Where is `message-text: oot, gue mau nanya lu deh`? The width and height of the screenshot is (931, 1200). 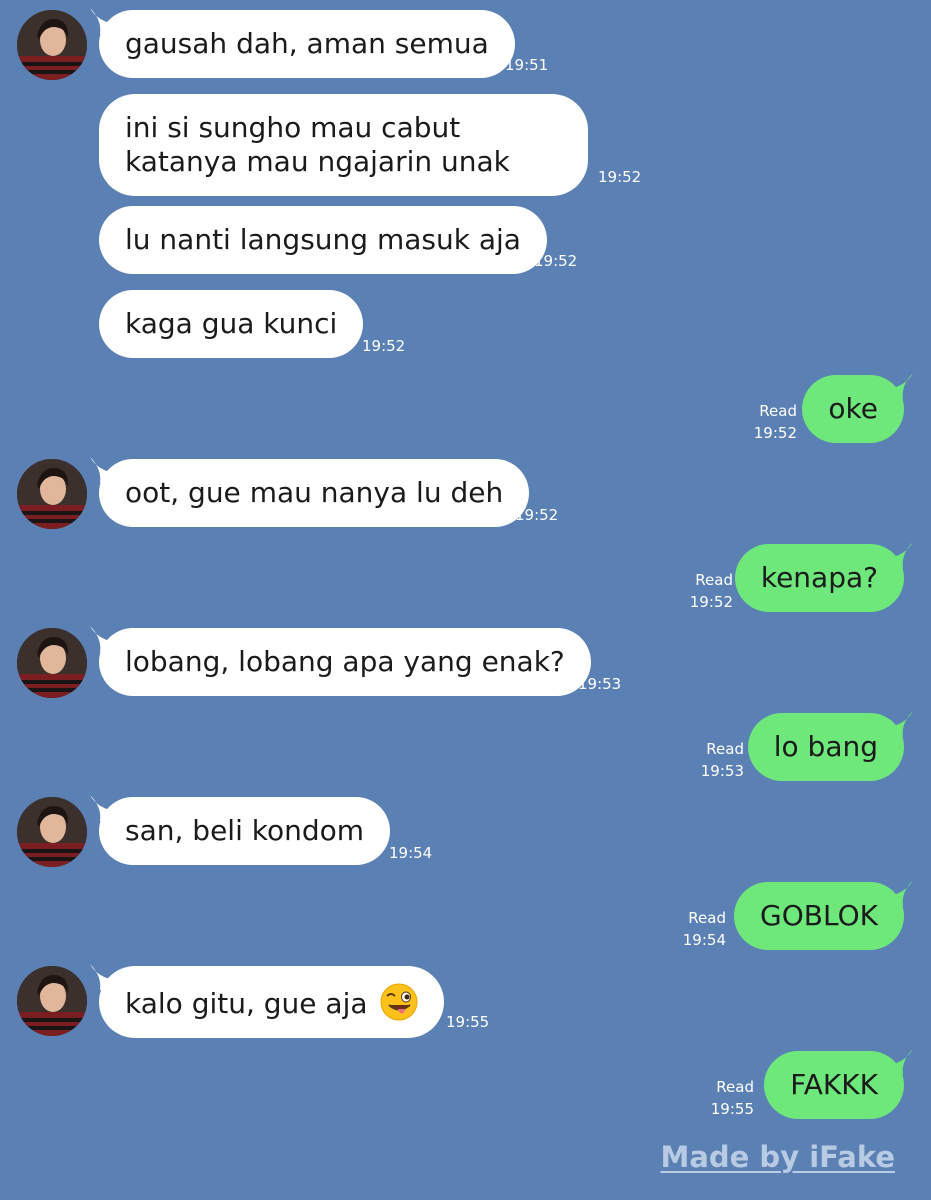 message-text: oot, gue mau nanya lu deh is located at coordinates (314, 492).